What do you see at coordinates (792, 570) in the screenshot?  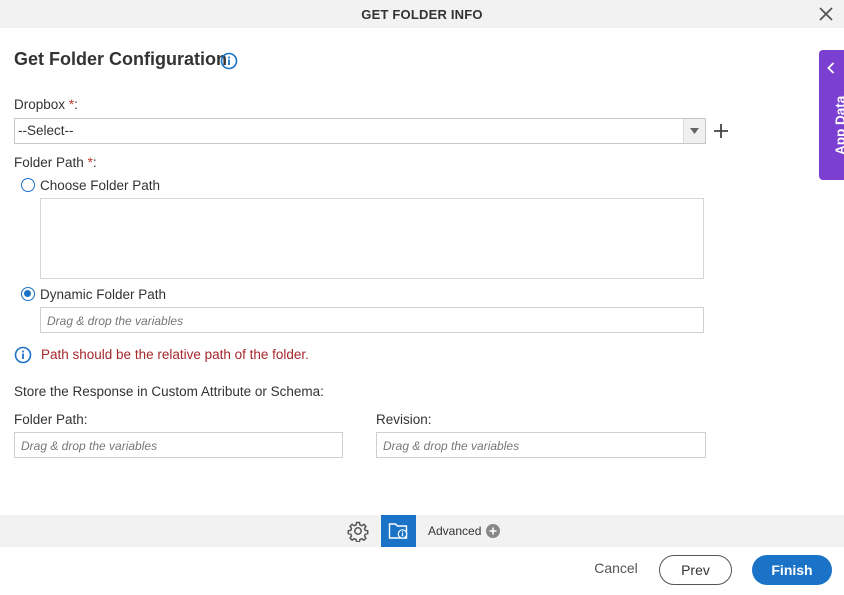 I see `finish-button: Finish` at bounding box center [792, 570].